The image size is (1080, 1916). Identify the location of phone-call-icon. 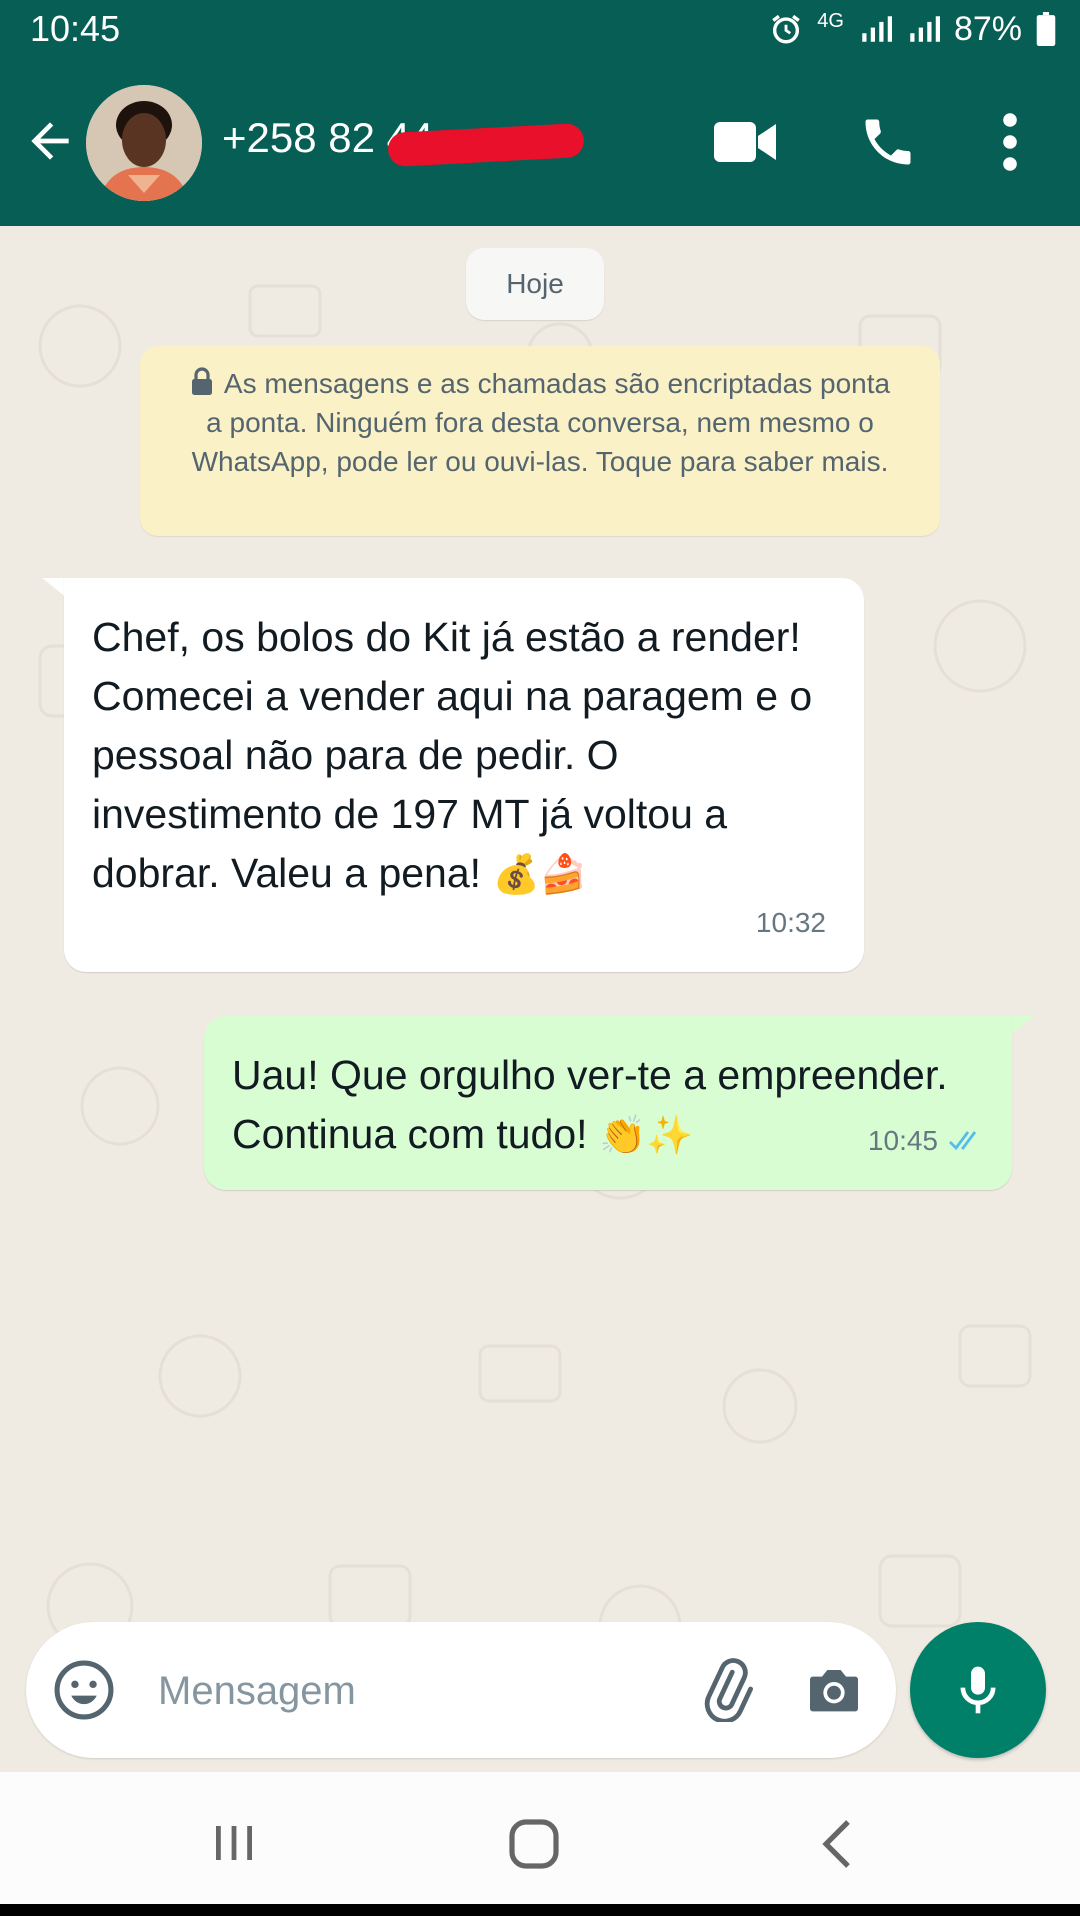
(888, 142).